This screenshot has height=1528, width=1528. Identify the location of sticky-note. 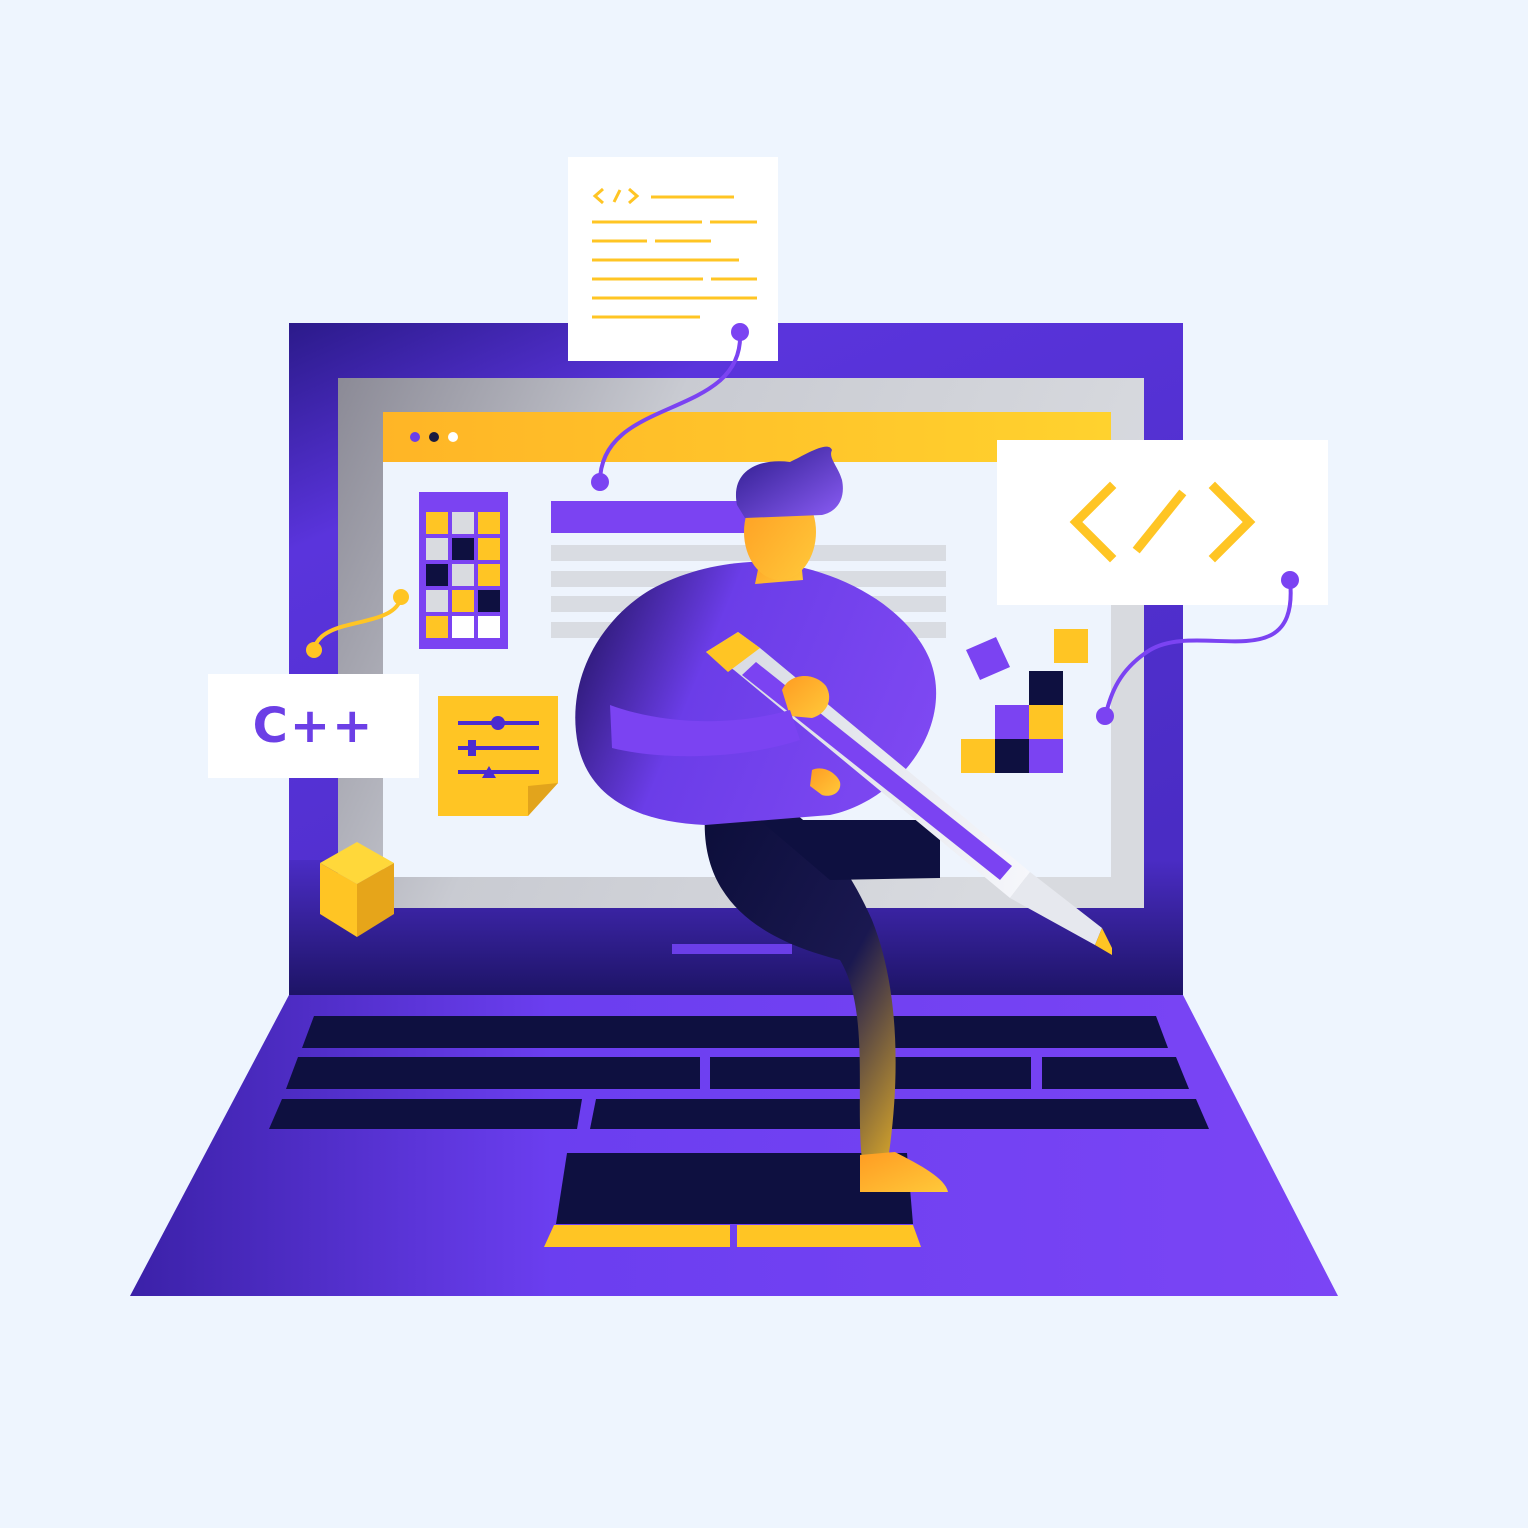
(498, 756).